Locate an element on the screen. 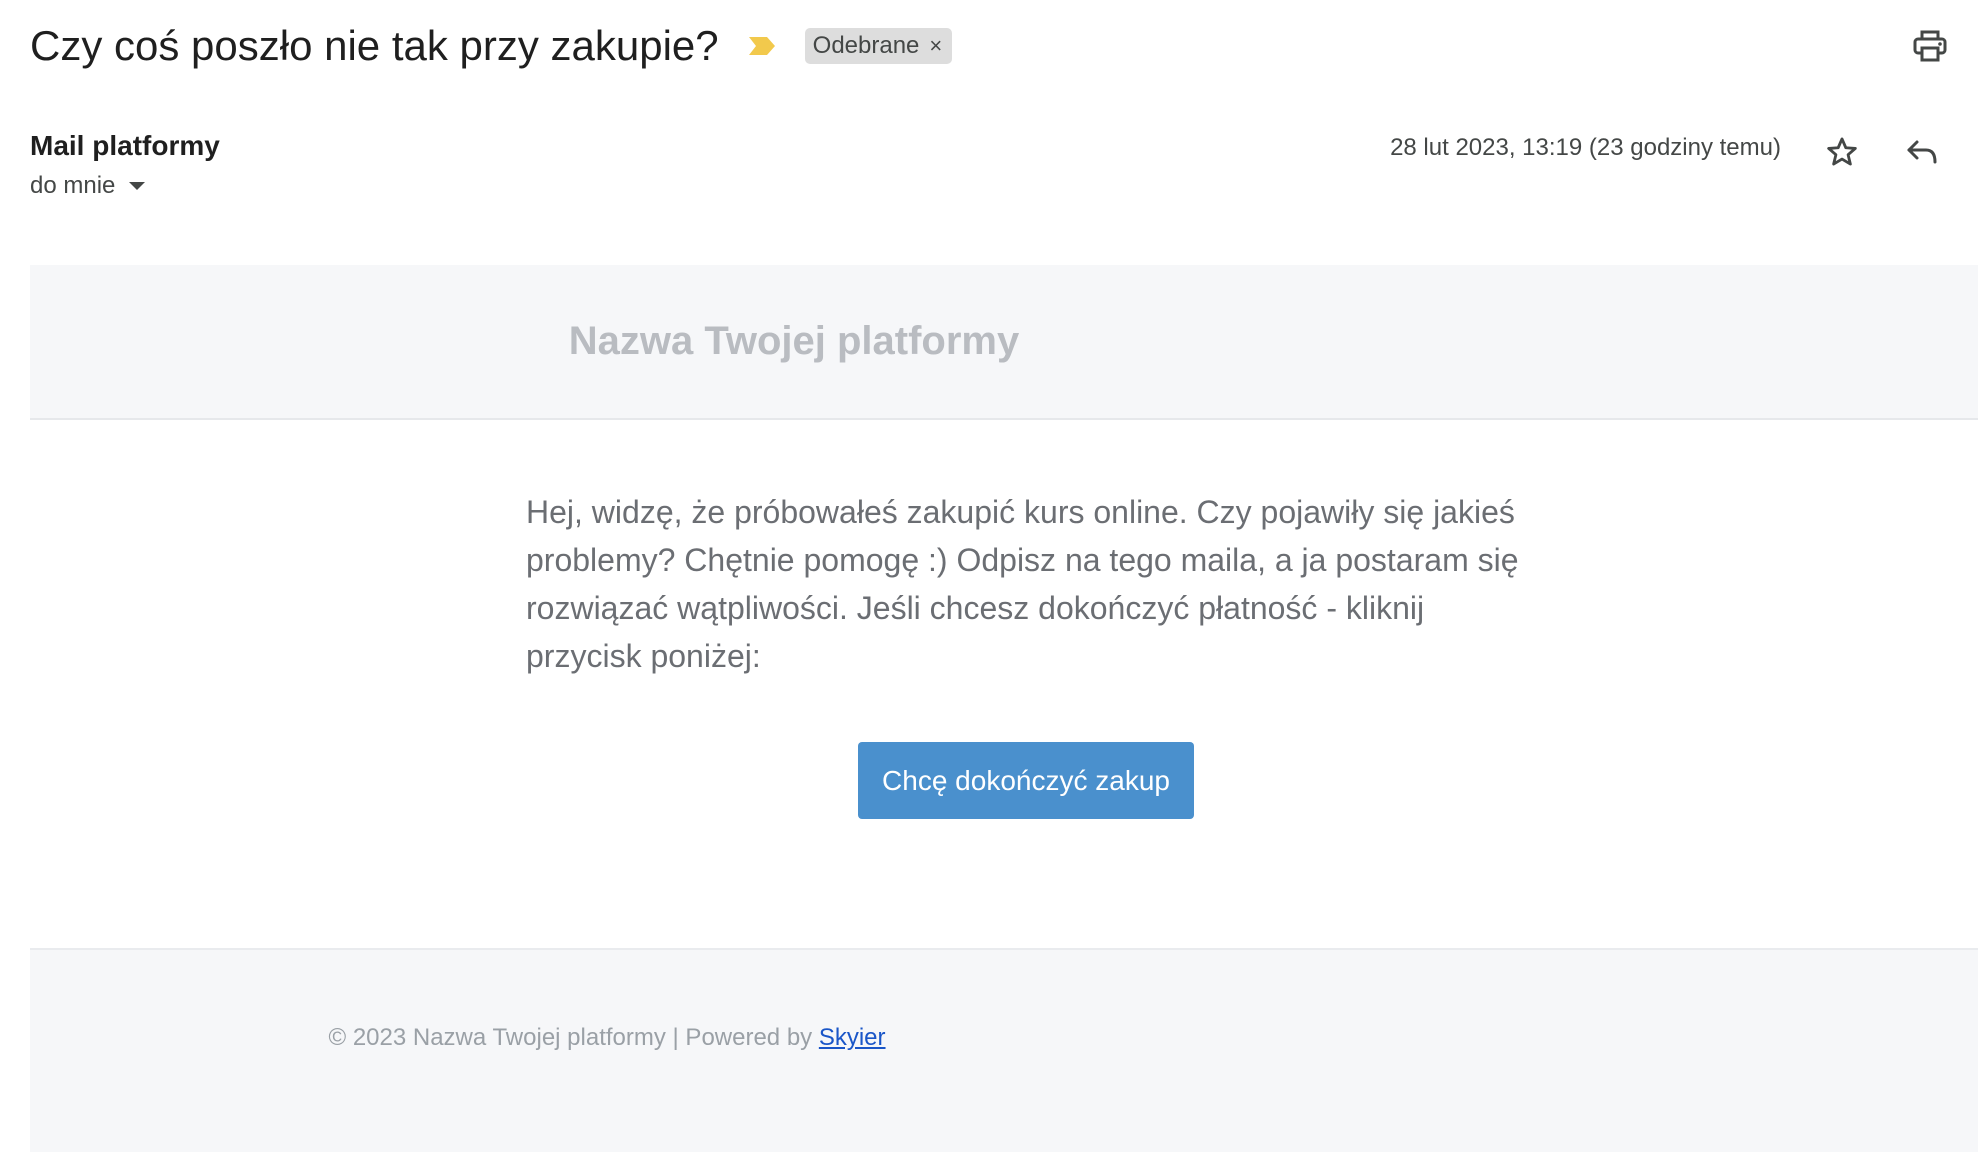 This screenshot has width=1978, height=1168. message-date: 28 lut 2023, 13:19 (23 godziny temu) is located at coordinates (1585, 147).